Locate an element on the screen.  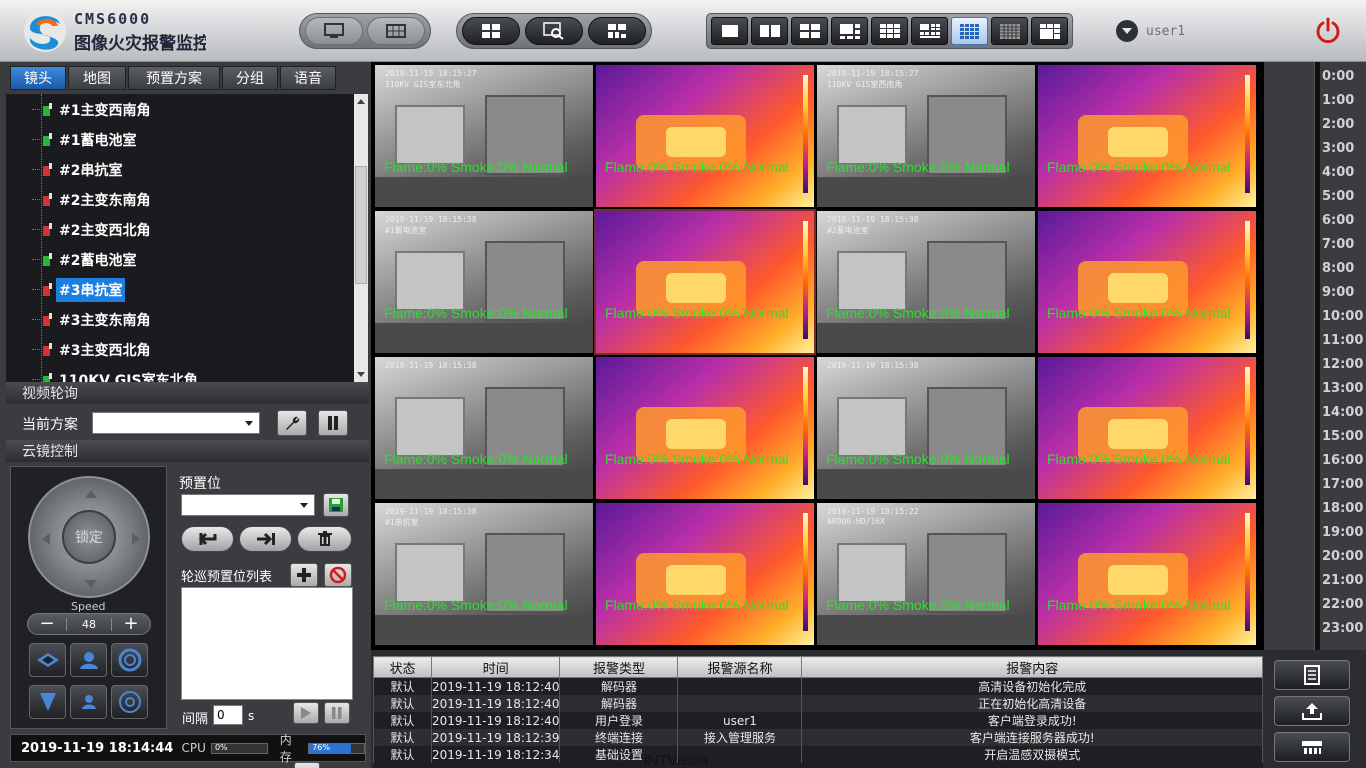
tab-4: 语音 is located at coordinates (308, 78).